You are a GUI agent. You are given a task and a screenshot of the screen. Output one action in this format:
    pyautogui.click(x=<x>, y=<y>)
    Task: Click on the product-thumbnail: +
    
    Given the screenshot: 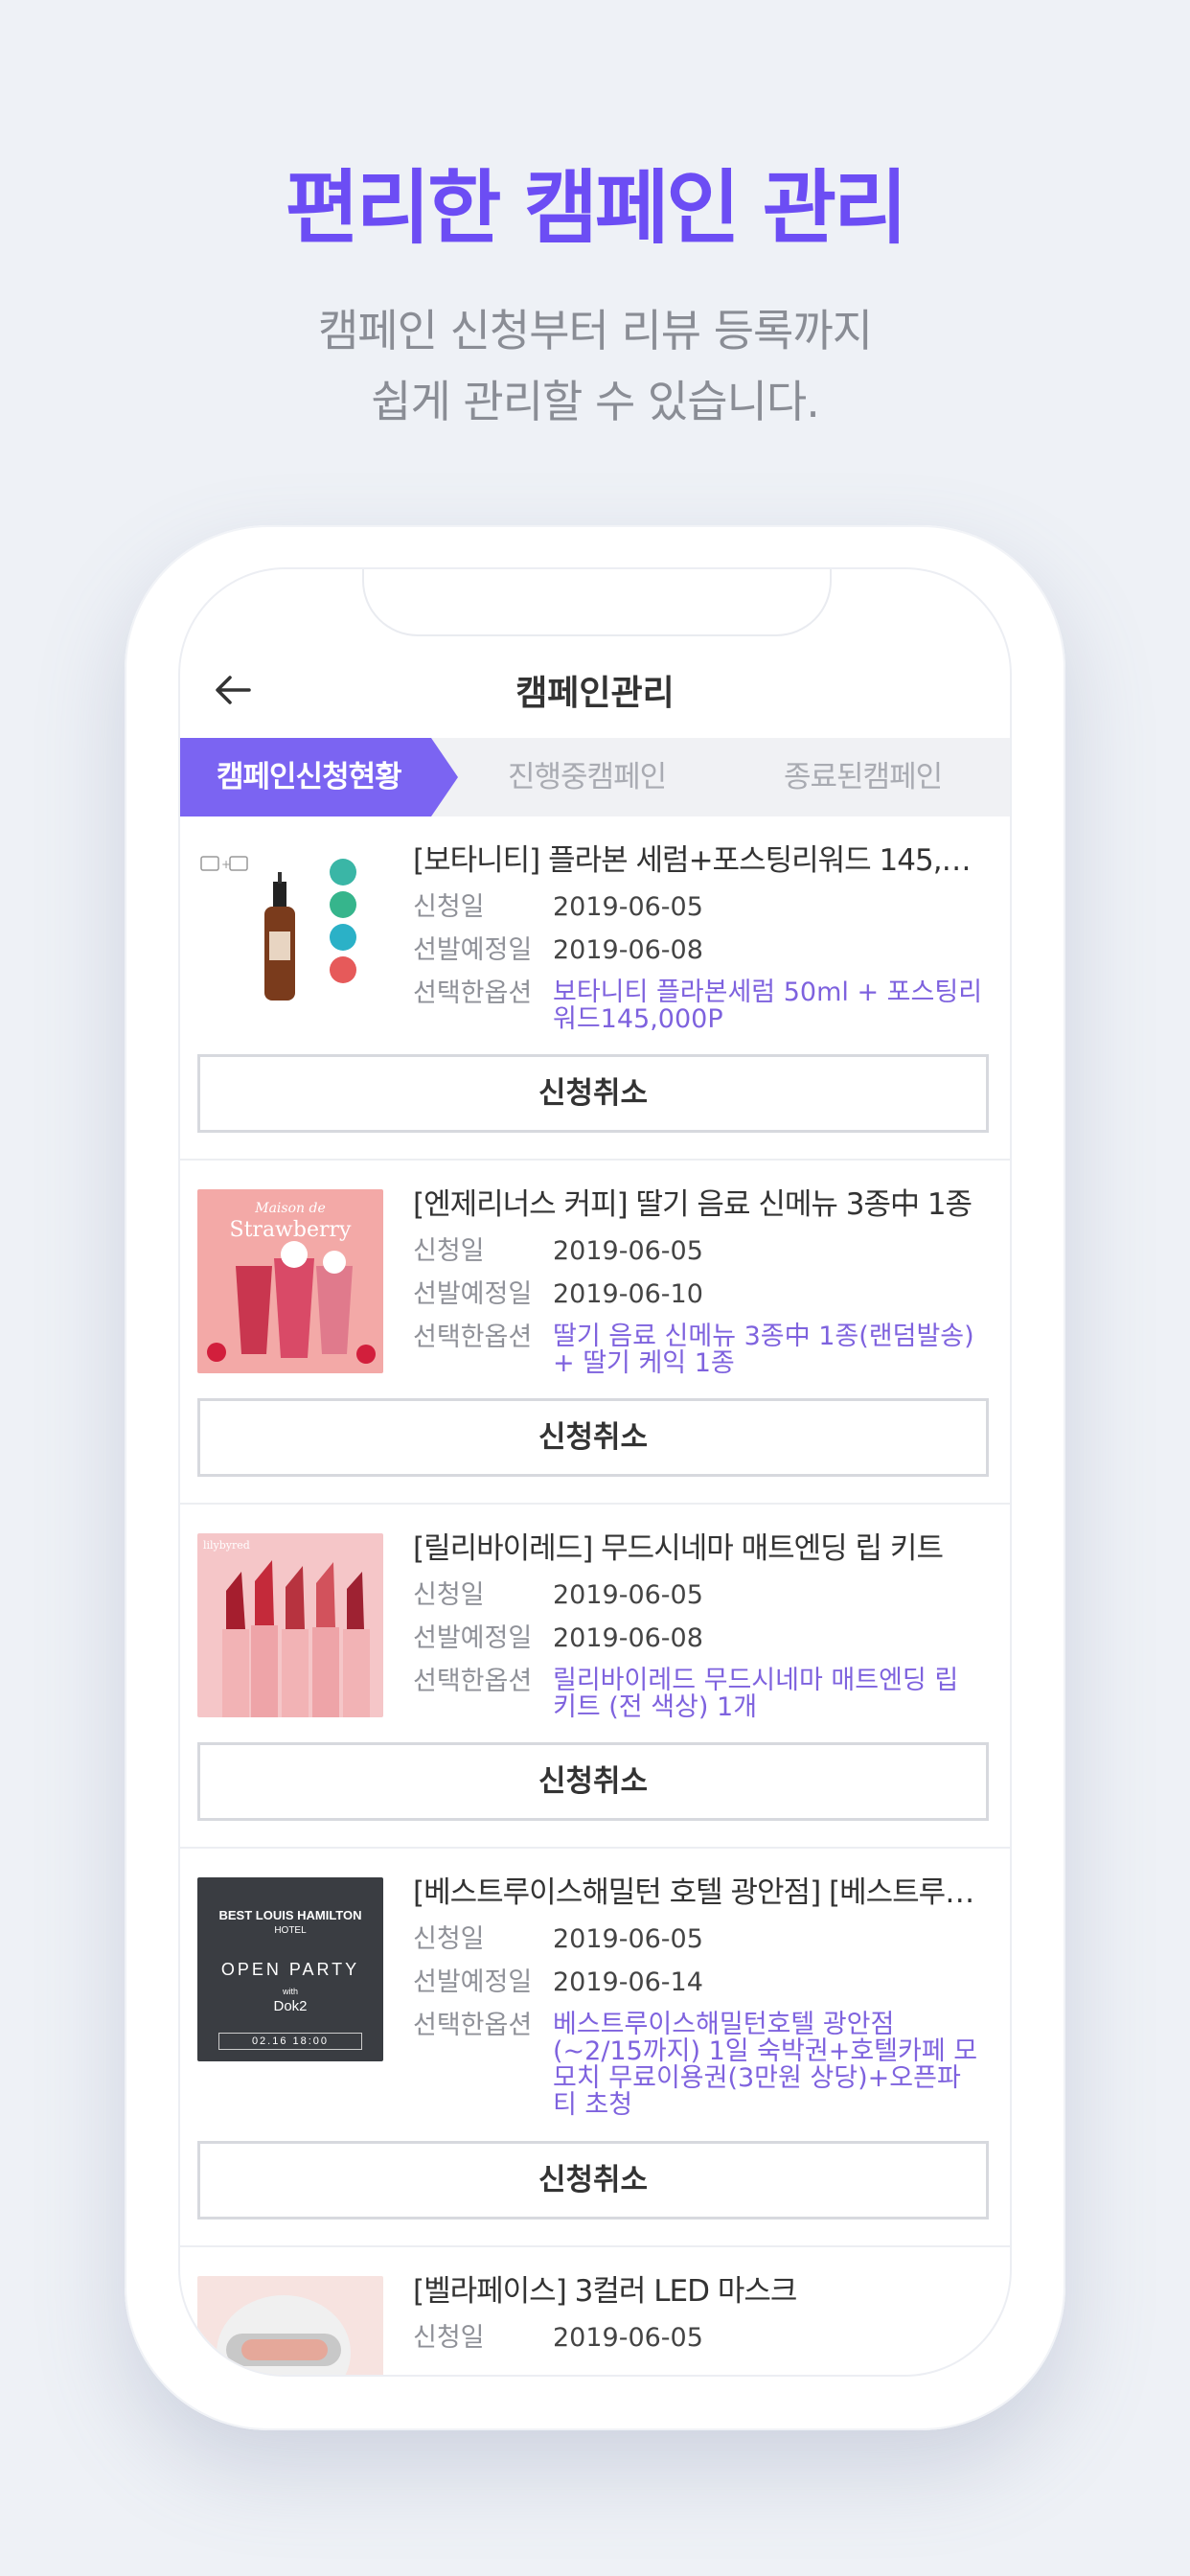 What is the action you would take?
    pyautogui.click(x=290, y=937)
    